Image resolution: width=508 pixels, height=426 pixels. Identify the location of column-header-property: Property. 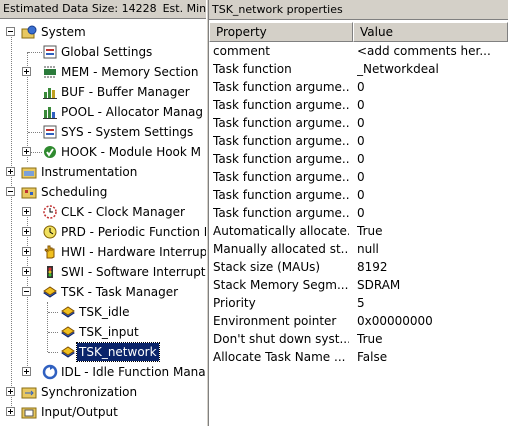
(281, 32).